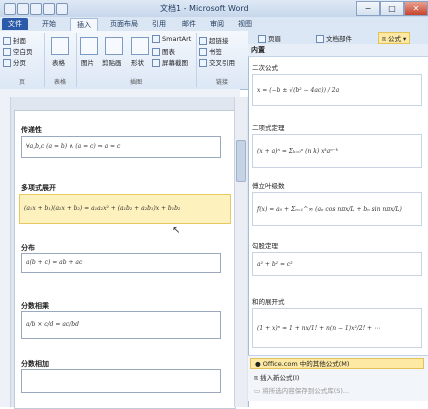 The width and height of the screenshot is (428, 409). What do you see at coordinates (219, 41) in the screenshot?
I see `hyperlink-label: 超链接` at bounding box center [219, 41].